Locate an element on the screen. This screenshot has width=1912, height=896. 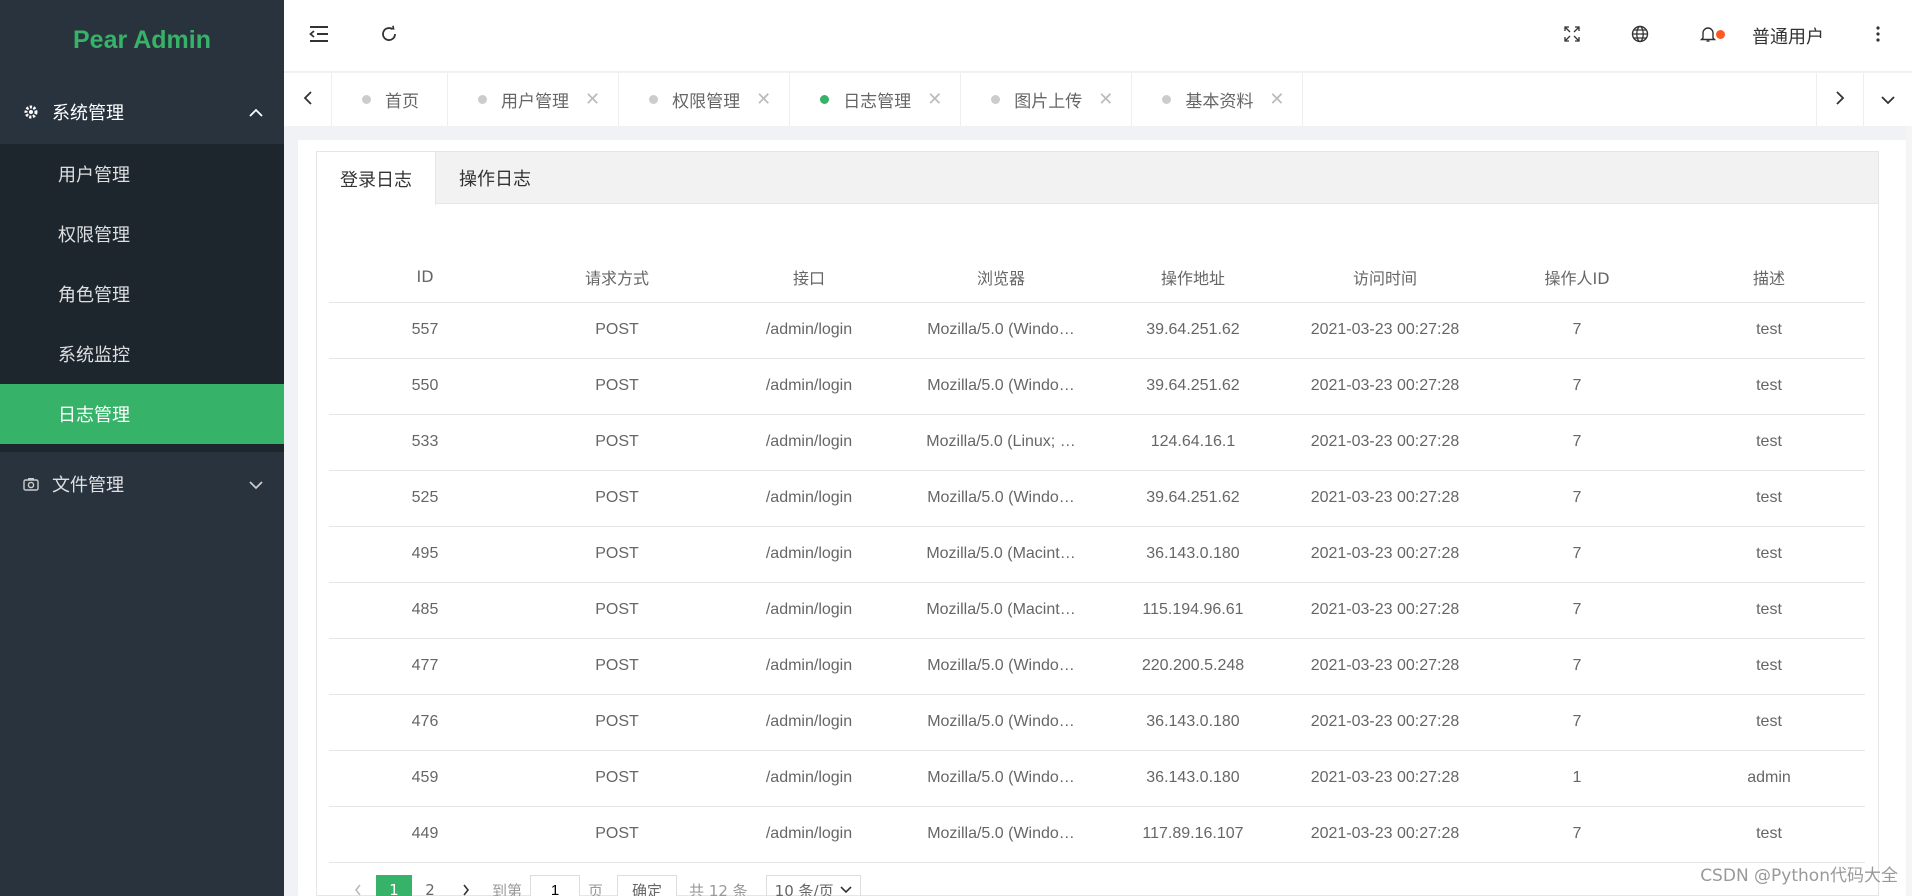
sidebar-item-monitor: 系统监控 is located at coordinates (142, 354).